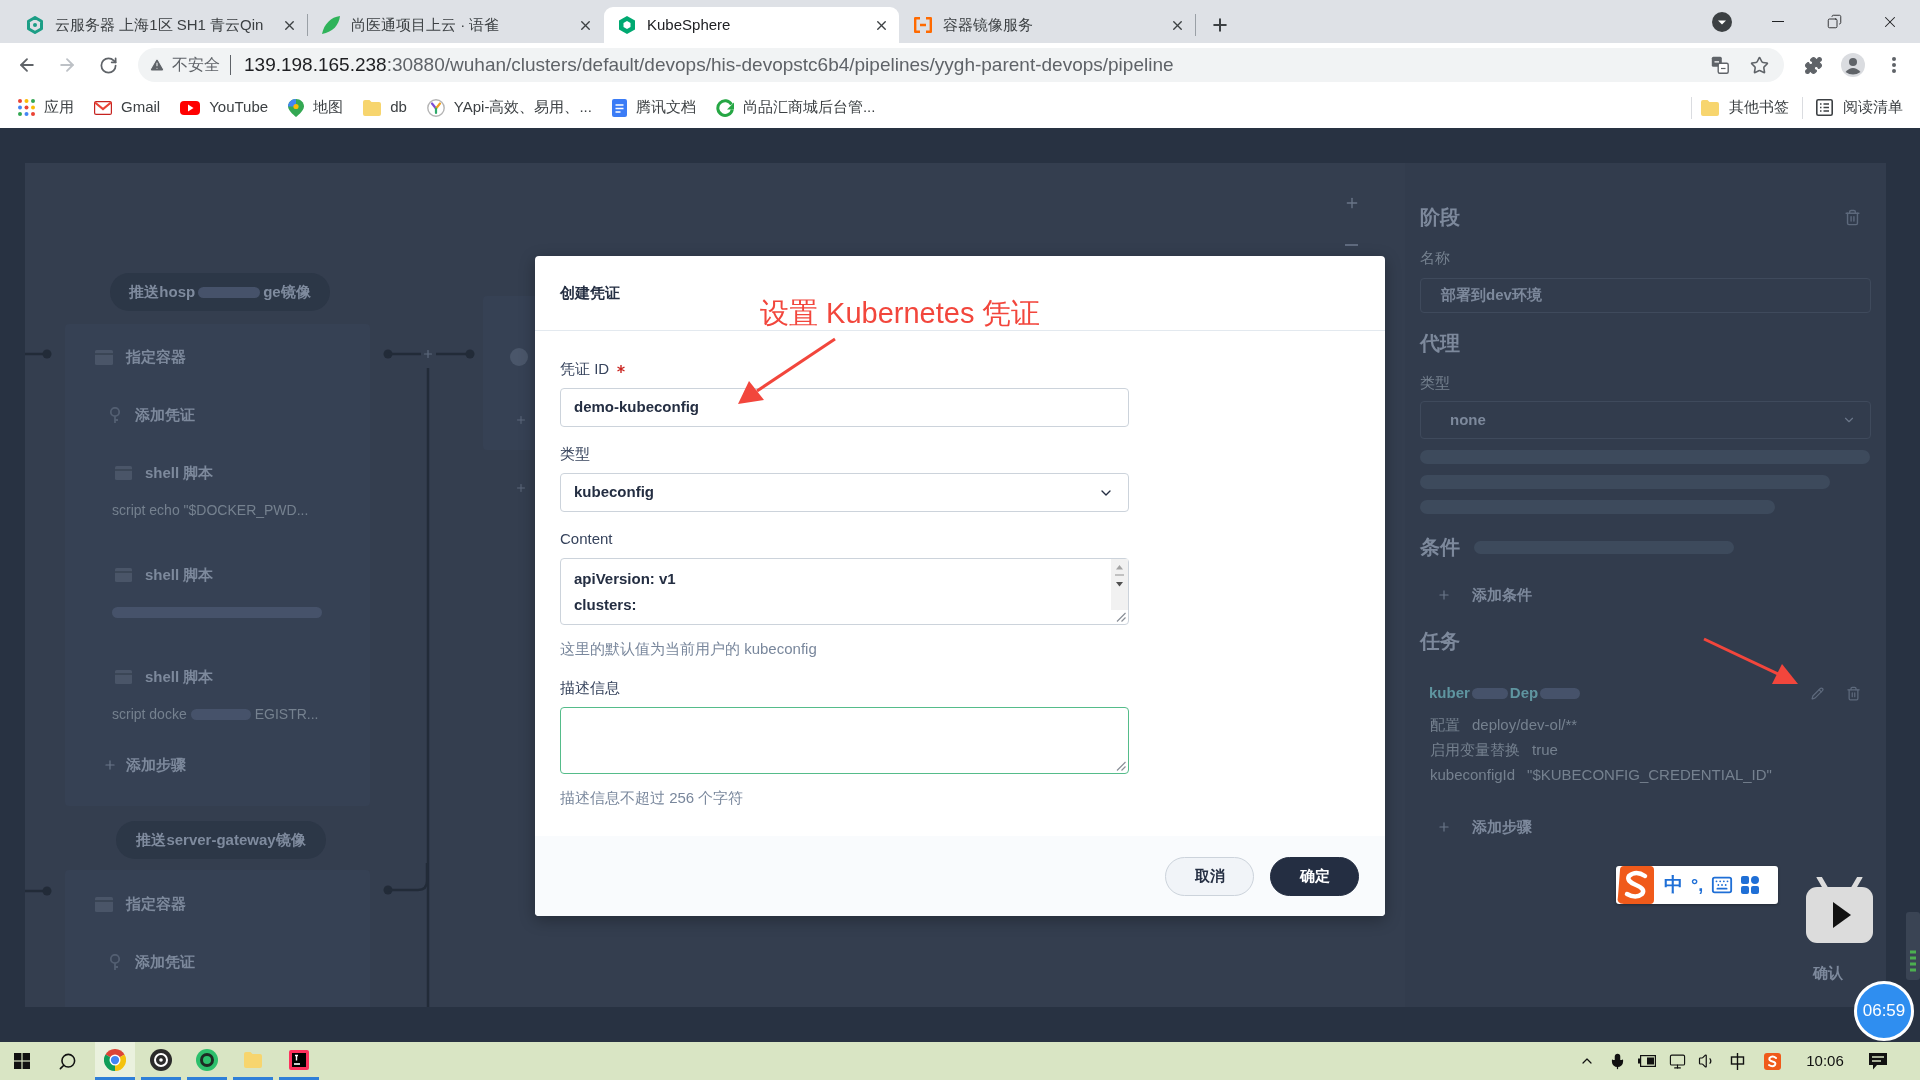  Describe the element at coordinates (22, 1061) in the screenshot. I see `windows-logo-icon` at that location.